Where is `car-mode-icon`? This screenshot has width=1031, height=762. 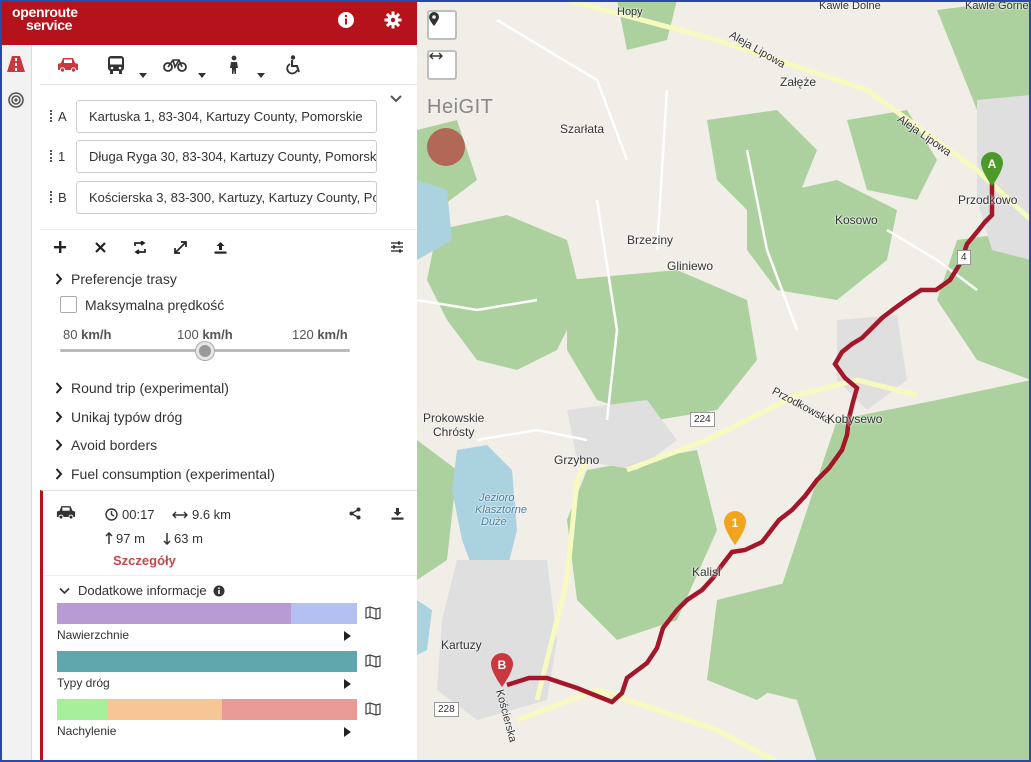 car-mode-icon is located at coordinates (68, 65).